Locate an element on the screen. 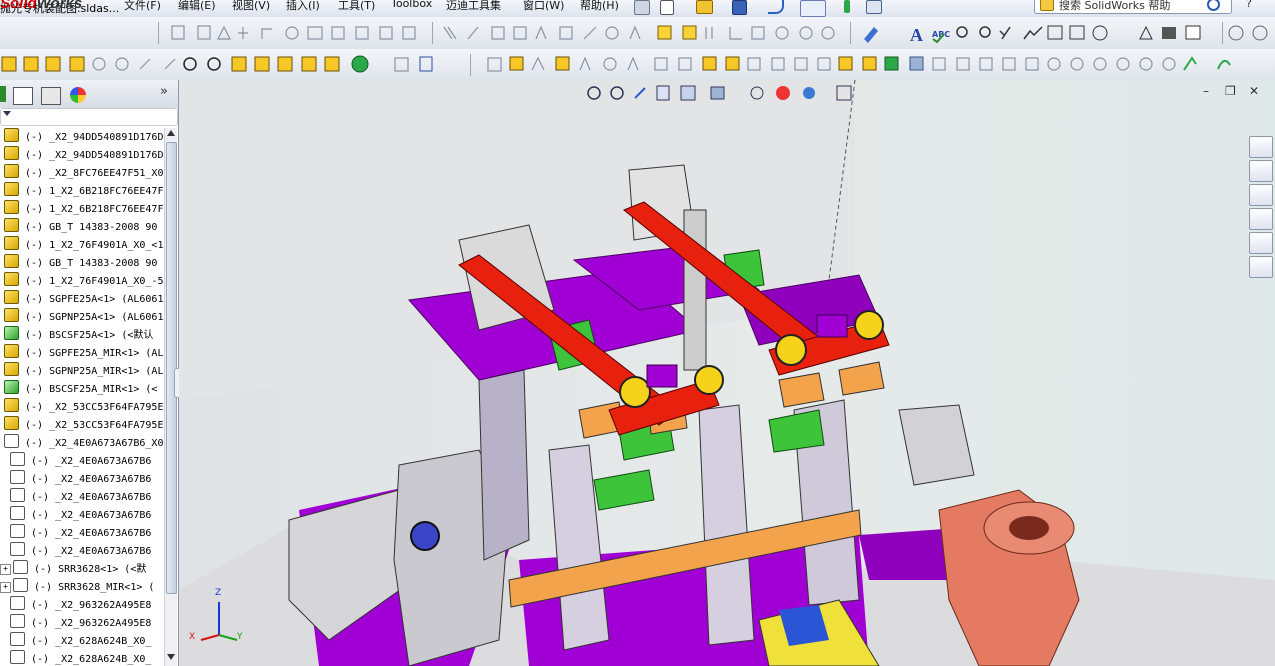 The height and width of the screenshot is (666, 1275). tree-row-label: (-) SGPFE25A_MIR<1> (AL is located at coordinates (94, 353).